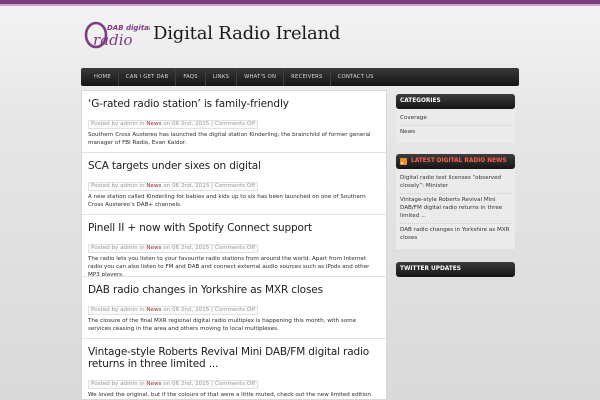 The width and height of the screenshot is (600, 400). Describe the element at coordinates (113, 40) in the screenshot. I see `logo-main-text: radio` at that location.